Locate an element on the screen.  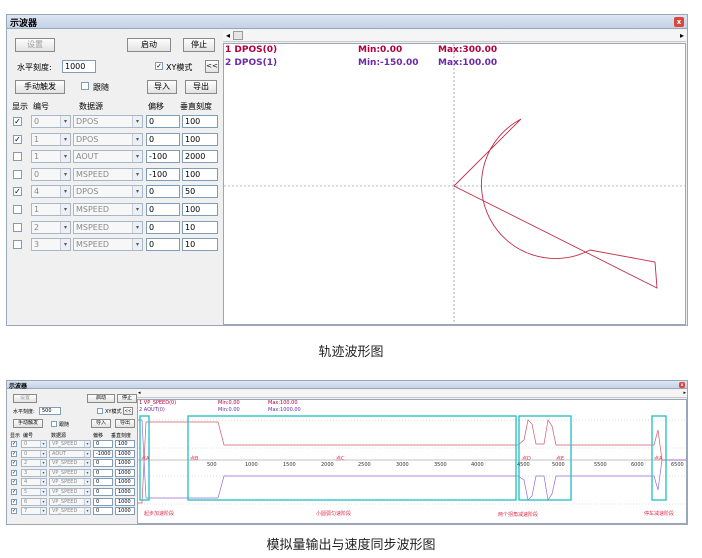
channel-number-select: 5 ▾ is located at coordinates (34, 492).